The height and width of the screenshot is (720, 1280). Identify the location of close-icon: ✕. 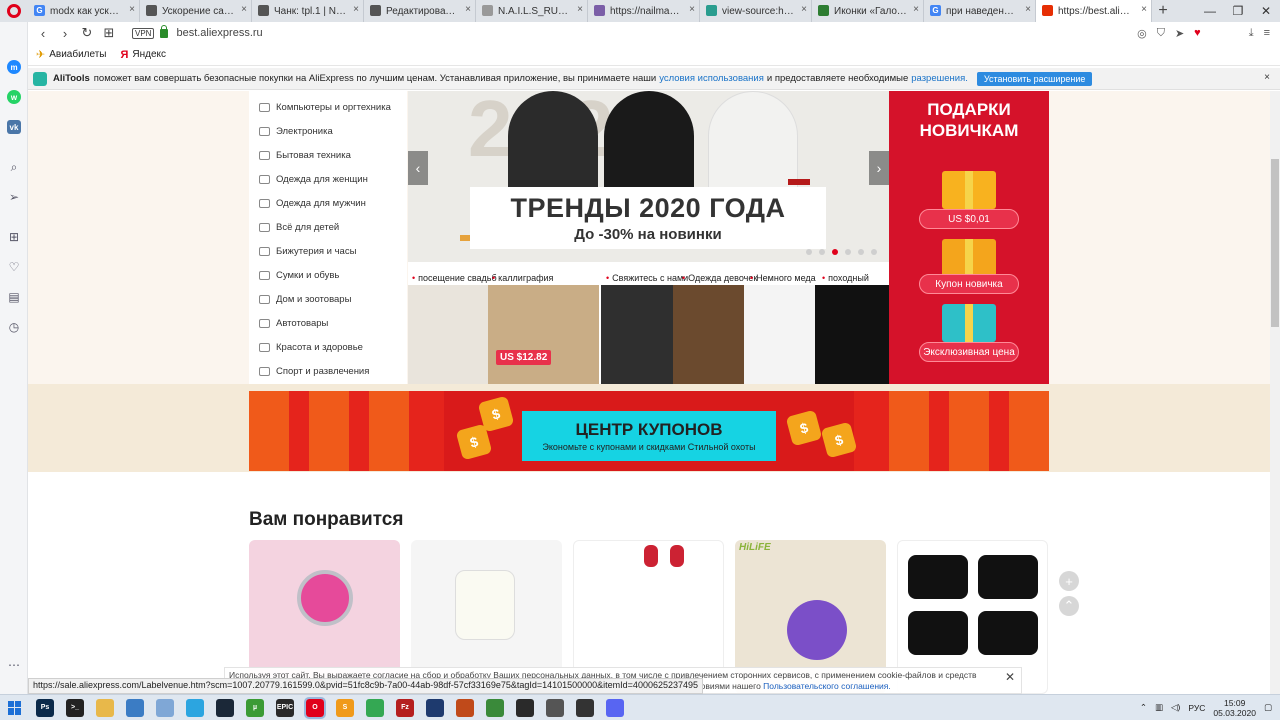
(1010, 677).